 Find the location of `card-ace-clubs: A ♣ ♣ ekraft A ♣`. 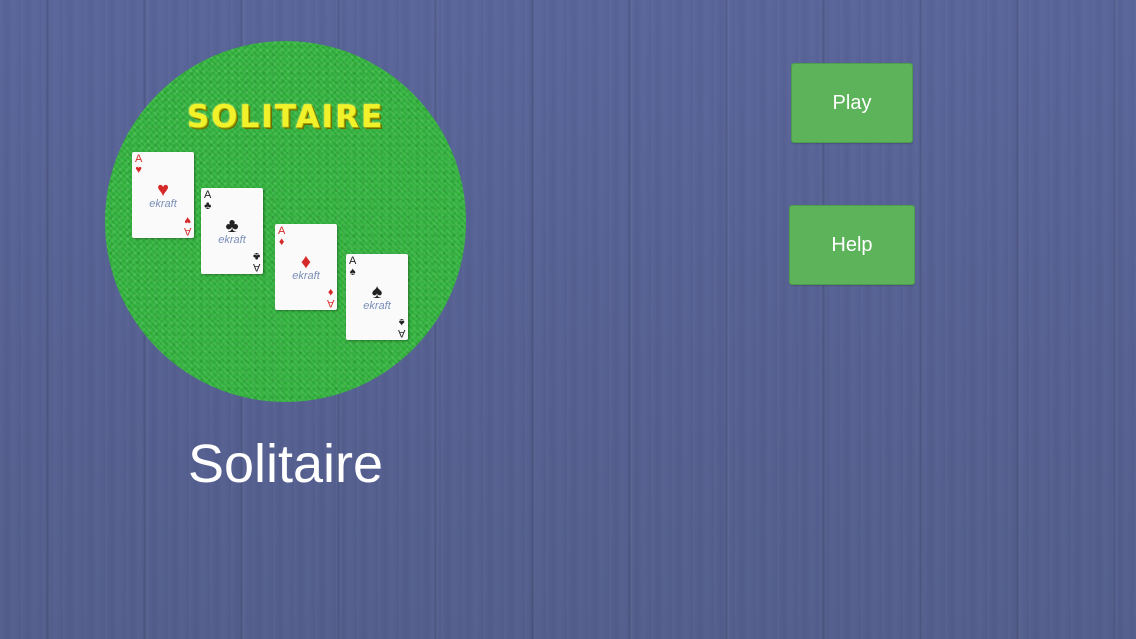

card-ace-clubs: A ♣ ♣ ekraft A ♣ is located at coordinates (232, 231).